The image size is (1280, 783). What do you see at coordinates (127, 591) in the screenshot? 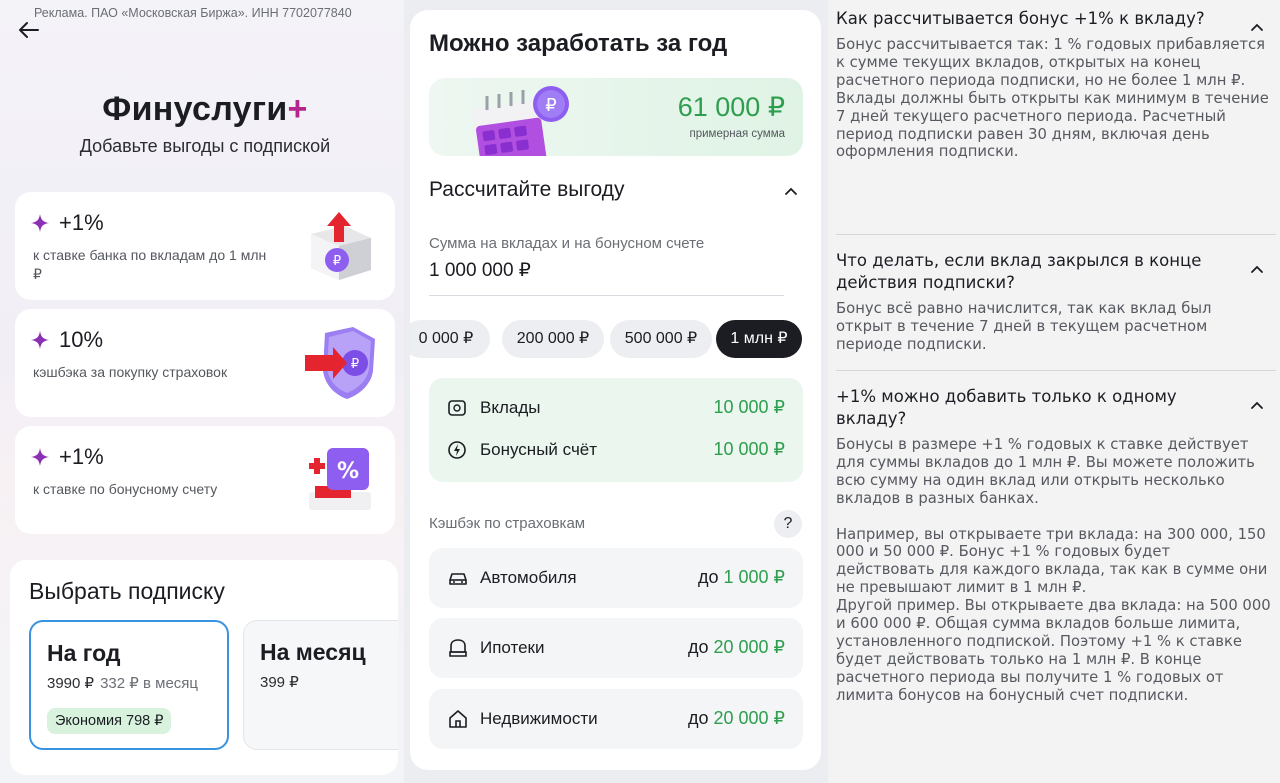
I see `subscription-title: Выбрать подписку` at bounding box center [127, 591].